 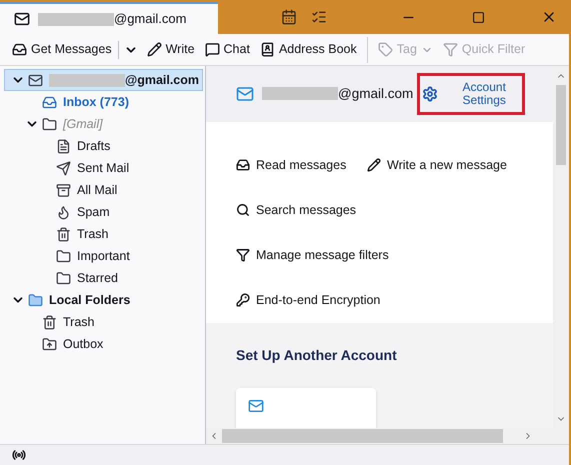 What do you see at coordinates (457, 165) in the screenshot?
I see `action-link: Write a new message` at bounding box center [457, 165].